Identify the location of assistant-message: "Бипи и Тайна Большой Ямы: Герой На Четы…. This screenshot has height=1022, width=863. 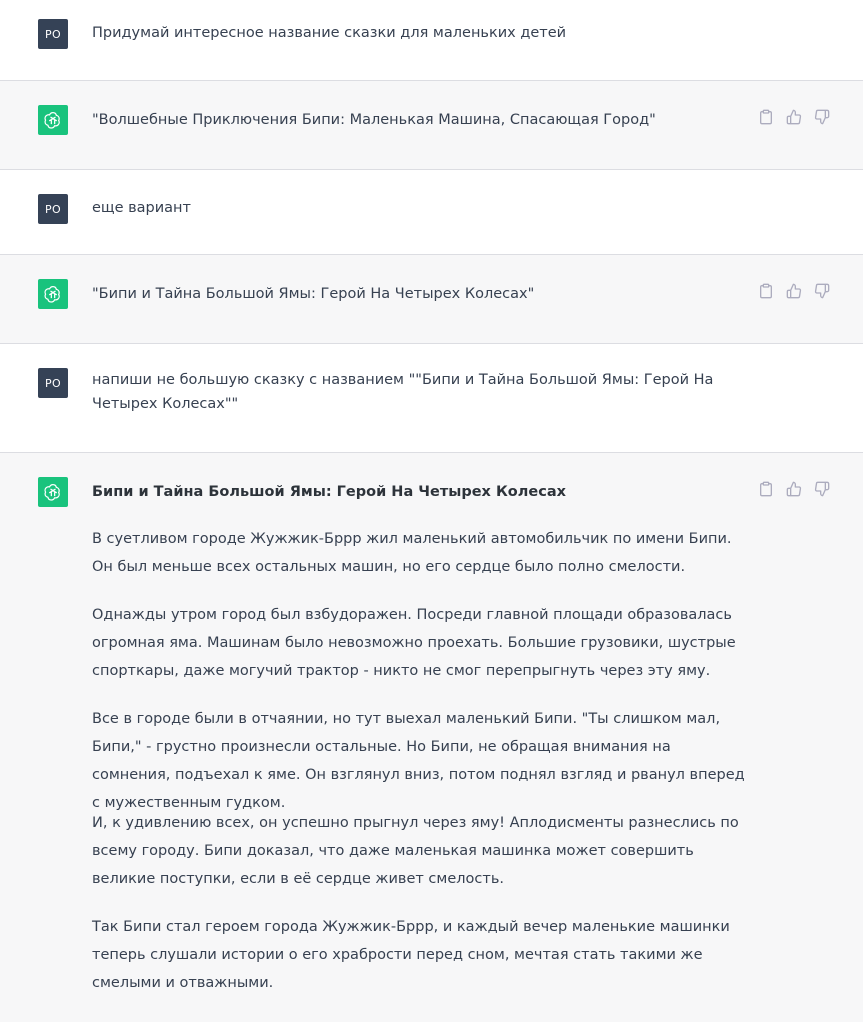
(431, 299).